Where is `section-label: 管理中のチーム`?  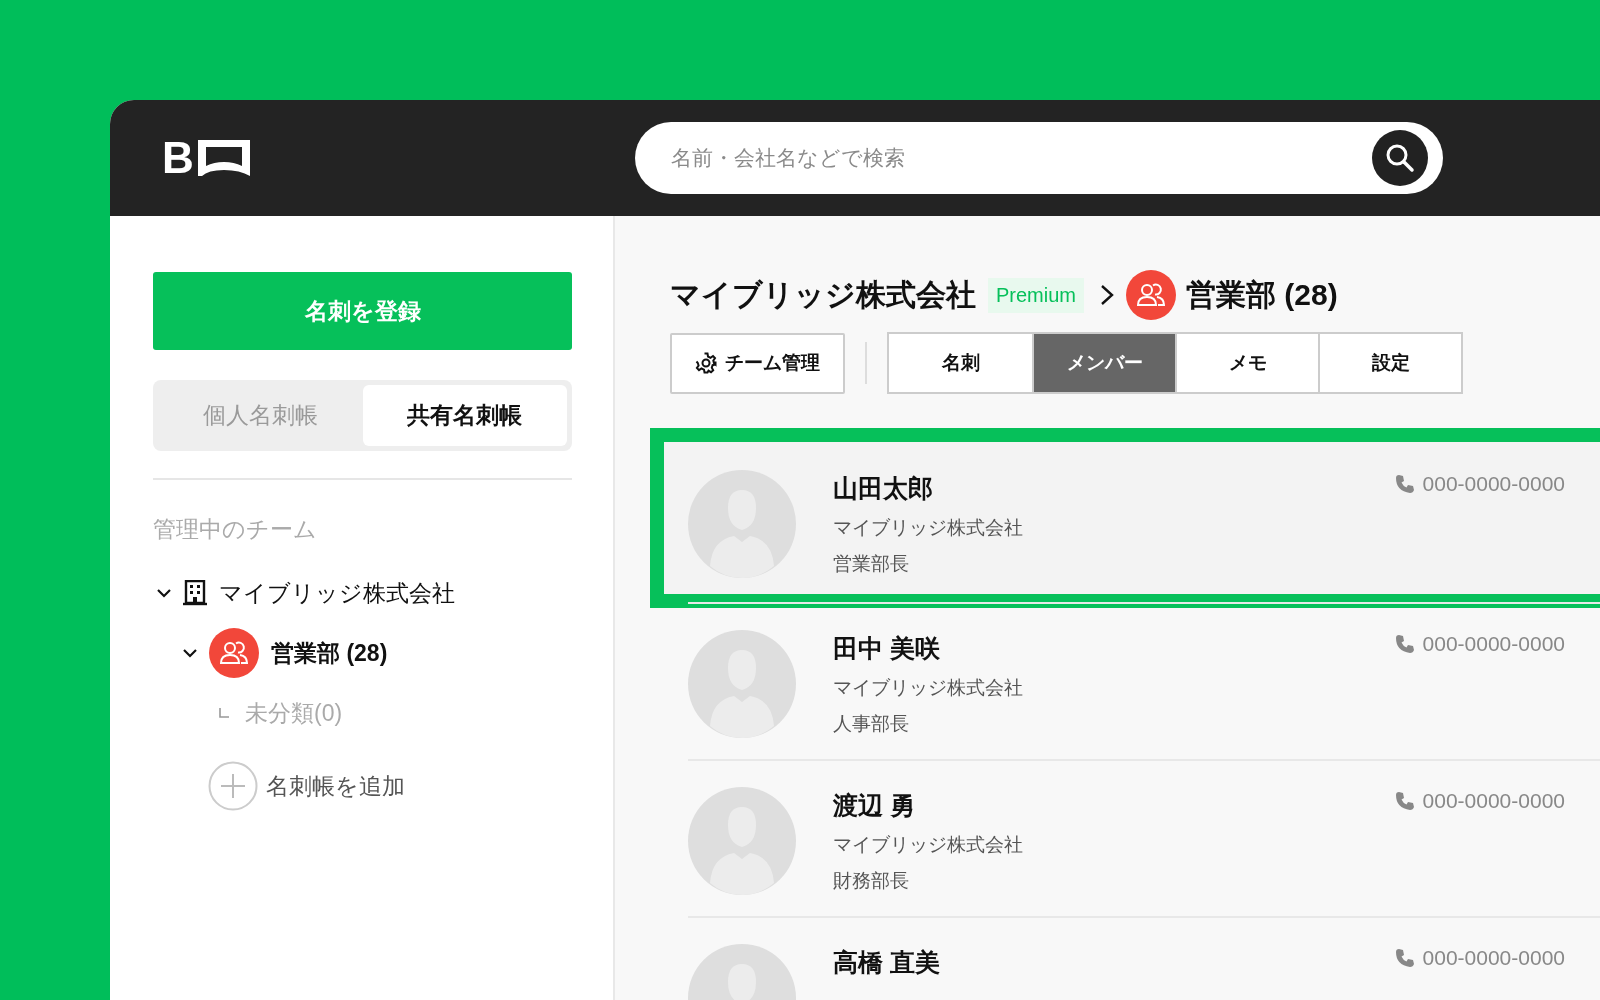
section-label: 管理中のチーム is located at coordinates (235, 529).